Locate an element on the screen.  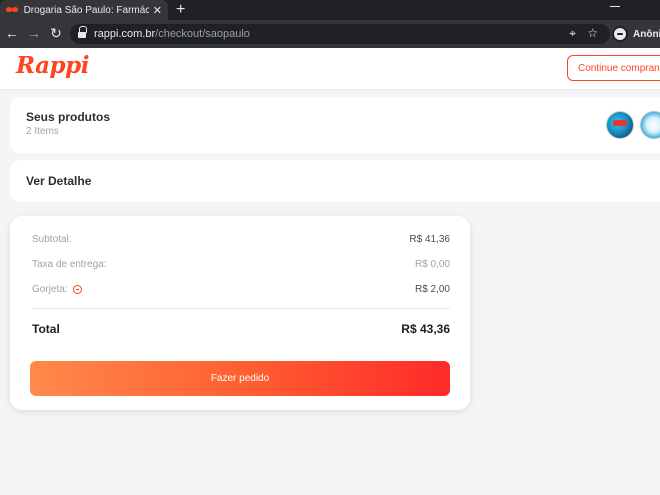
subtotal-label: Subtotal: is located at coordinates (52, 239).